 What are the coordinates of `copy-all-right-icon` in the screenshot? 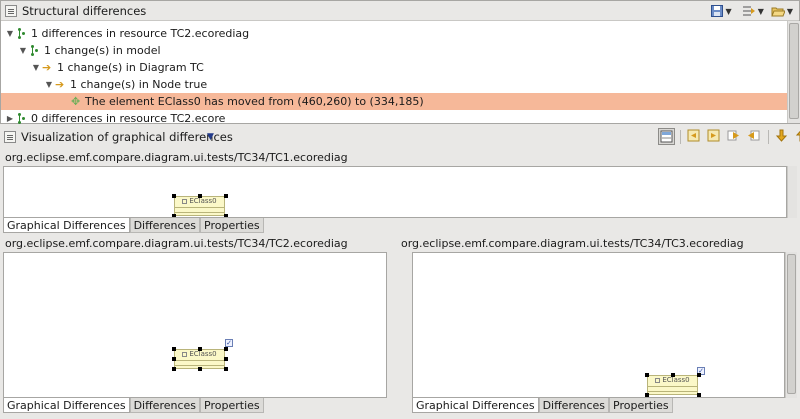 It's located at (714, 136).